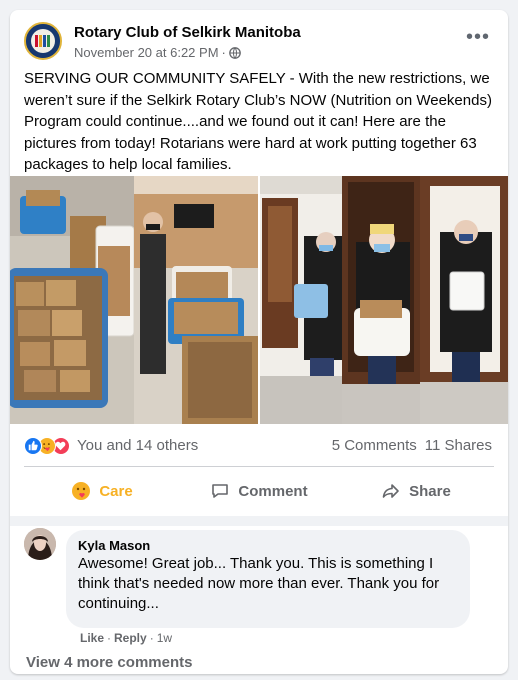 The width and height of the screenshot is (518, 680). I want to click on photo-volunteer-with-bins, so click(196, 300).